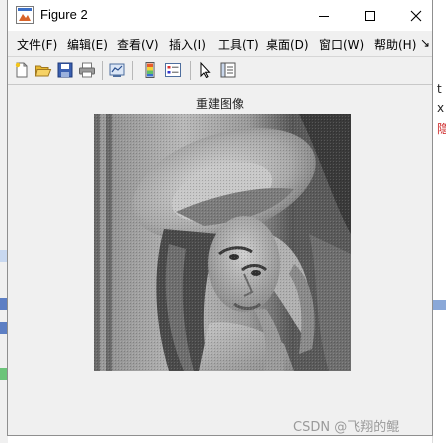 The image size is (446, 443). I want to click on csdn-watermark: CSDN @飞翔的鲲, so click(346, 427).